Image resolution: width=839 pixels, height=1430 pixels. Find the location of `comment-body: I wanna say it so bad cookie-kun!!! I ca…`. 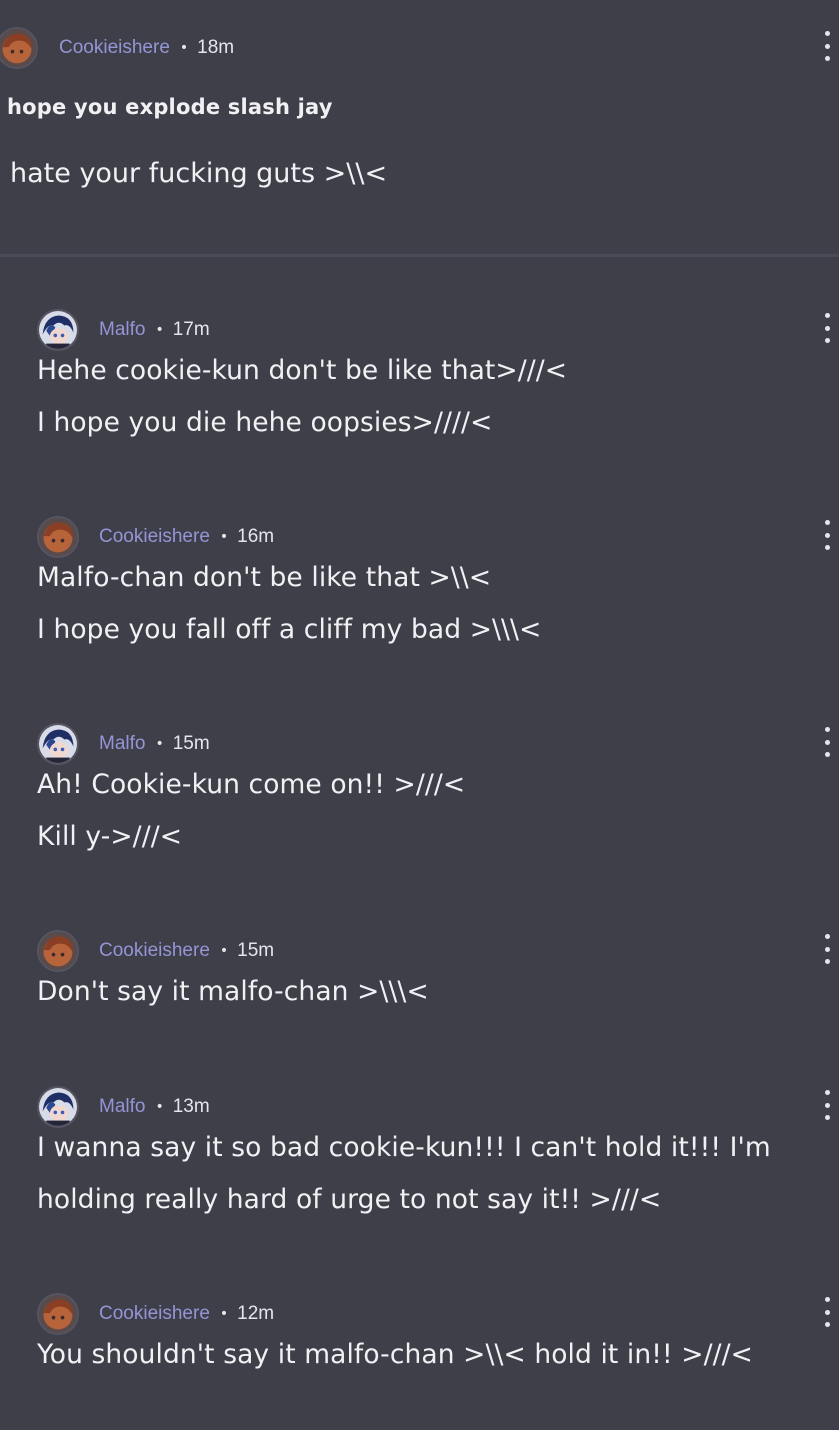

comment-body: I wanna say it so bad cookie-kun!!! I ca… is located at coordinates (427, 1174).